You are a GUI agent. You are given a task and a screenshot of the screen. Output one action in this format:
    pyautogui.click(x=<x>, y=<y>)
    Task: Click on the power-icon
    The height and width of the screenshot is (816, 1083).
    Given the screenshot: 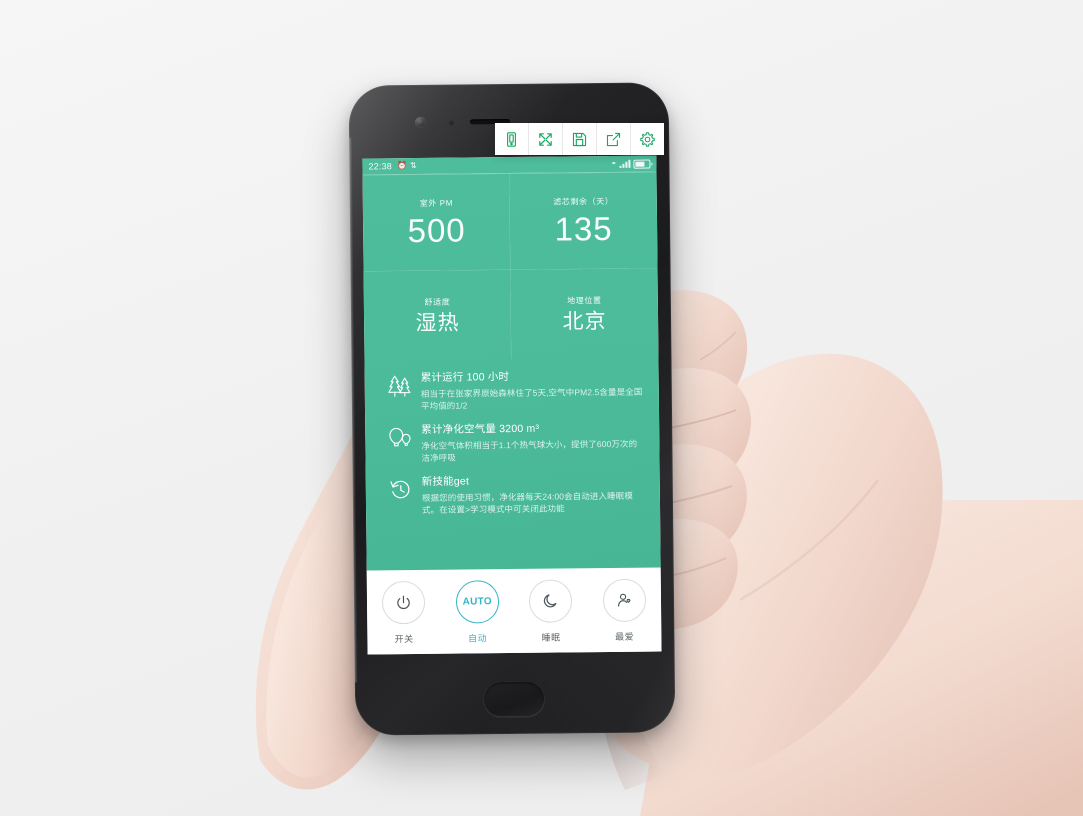 What is the action you would take?
    pyautogui.click(x=404, y=602)
    